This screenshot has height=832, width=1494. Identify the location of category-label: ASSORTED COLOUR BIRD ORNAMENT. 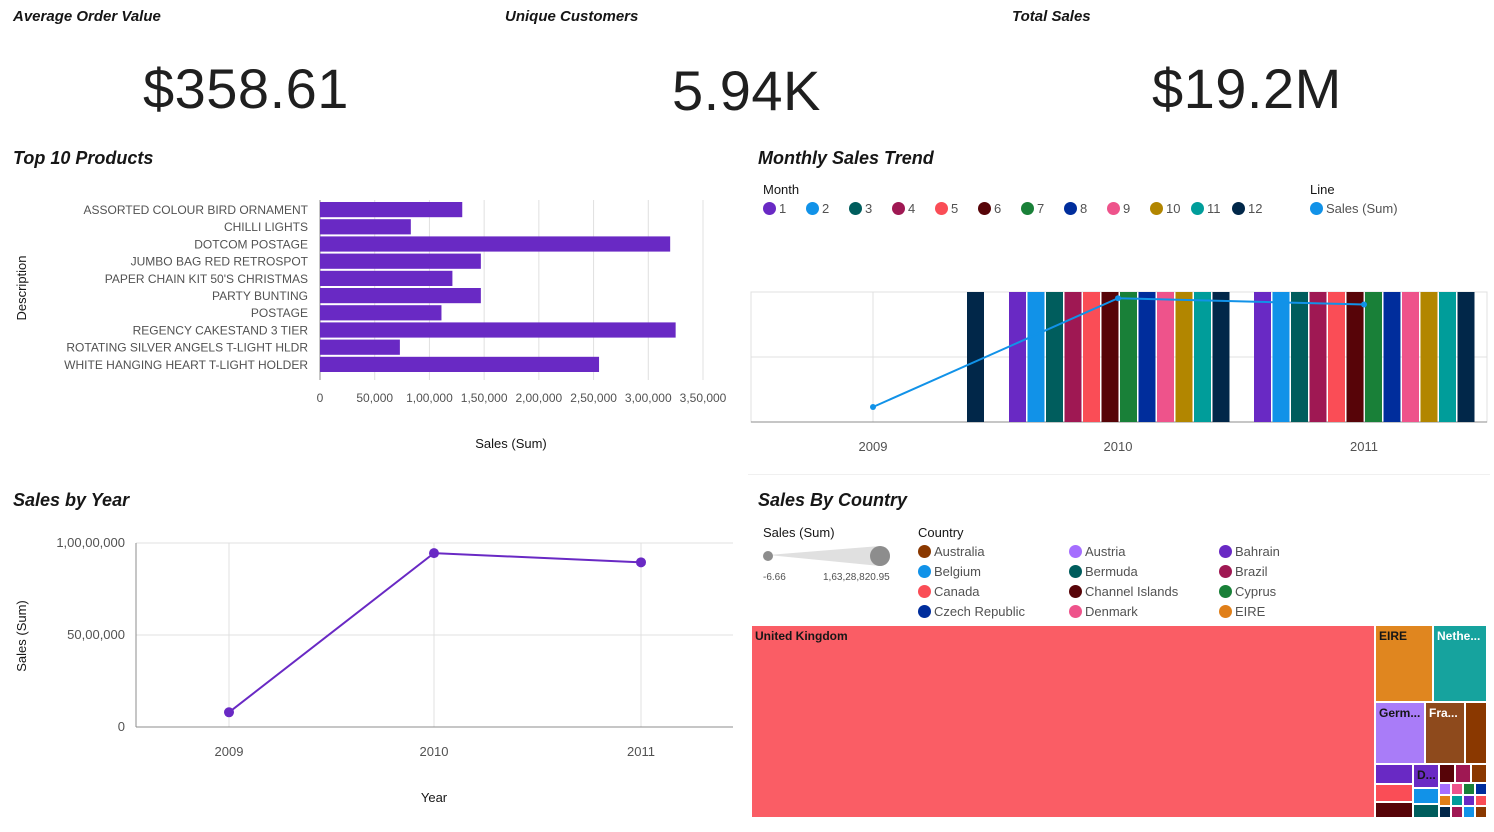
(196, 210).